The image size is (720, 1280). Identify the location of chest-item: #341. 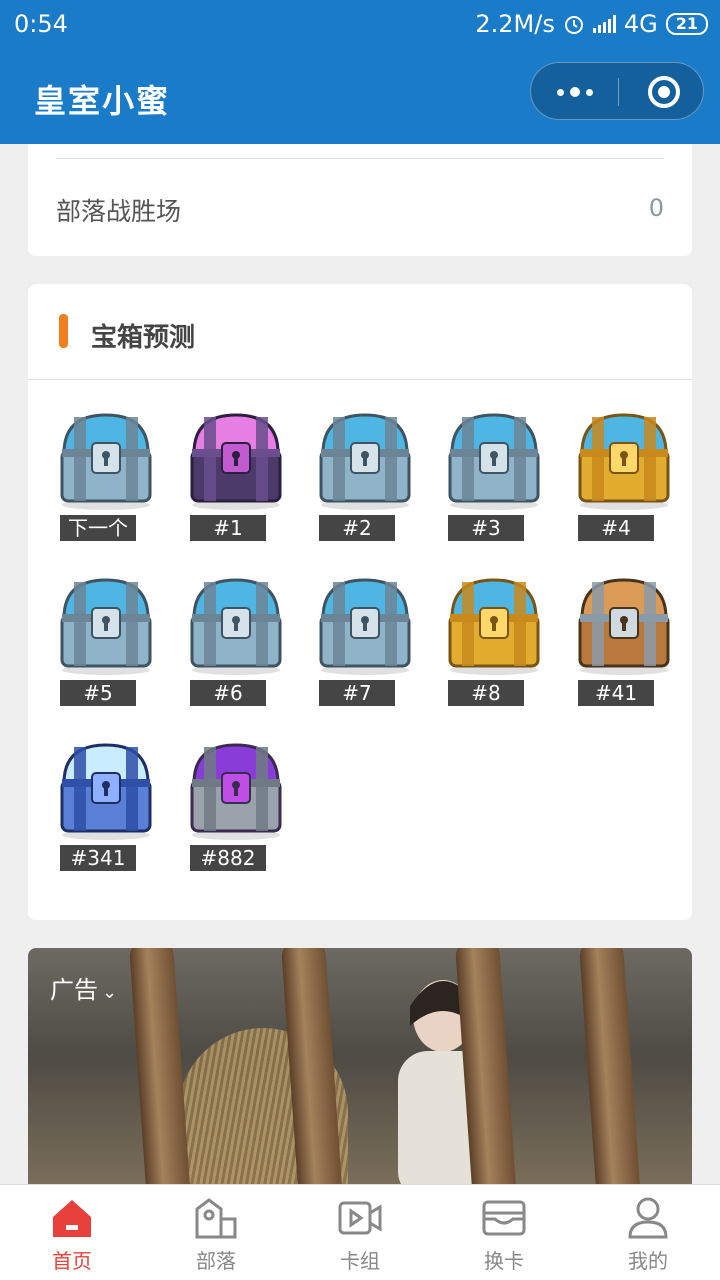
(106, 817).